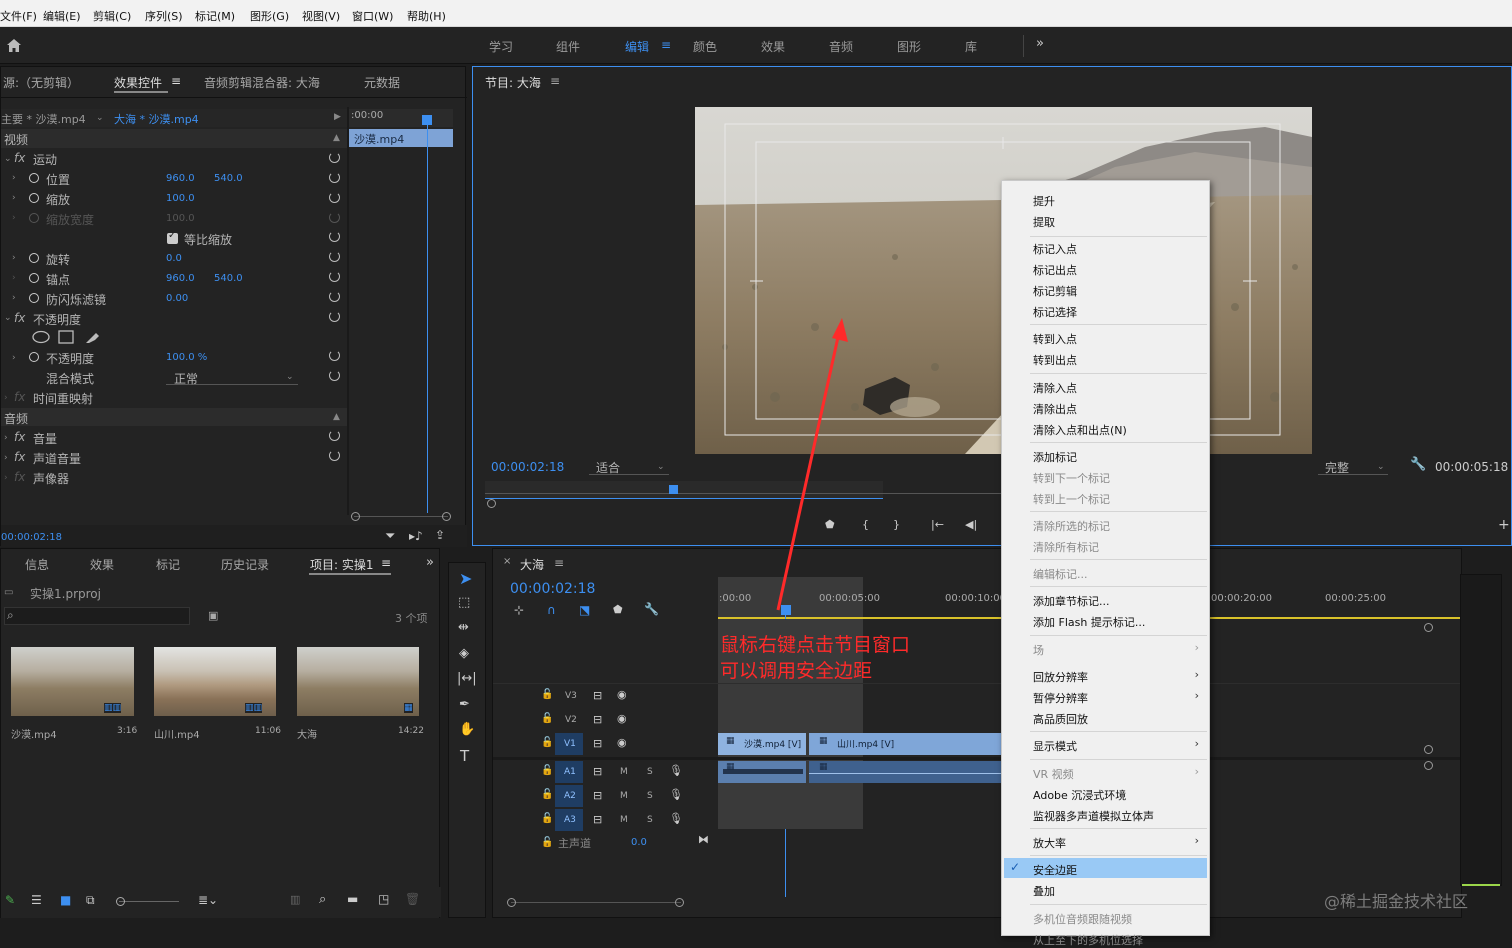 This screenshot has width=1512, height=948. I want to click on workspace-assembly: 组件, so click(568, 46).